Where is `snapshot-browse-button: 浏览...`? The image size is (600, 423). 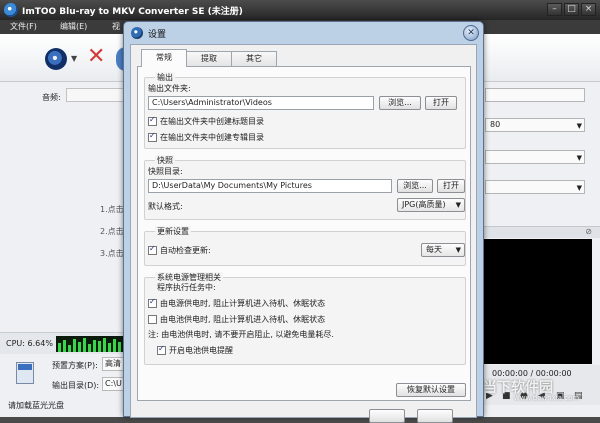 snapshot-browse-button: 浏览... is located at coordinates (415, 186).